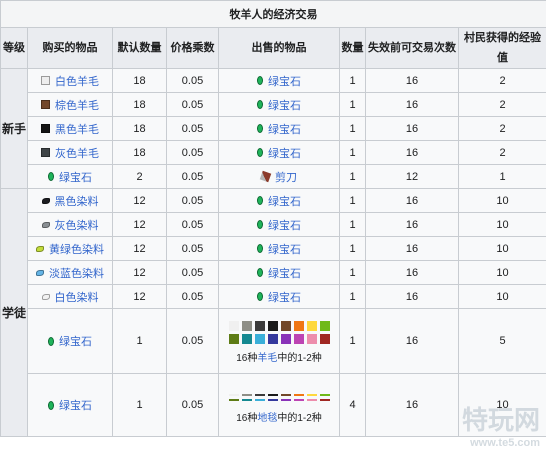 This screenshot has height=453, width=546. I want to click on item: 灰色染料, so click(70, 225).